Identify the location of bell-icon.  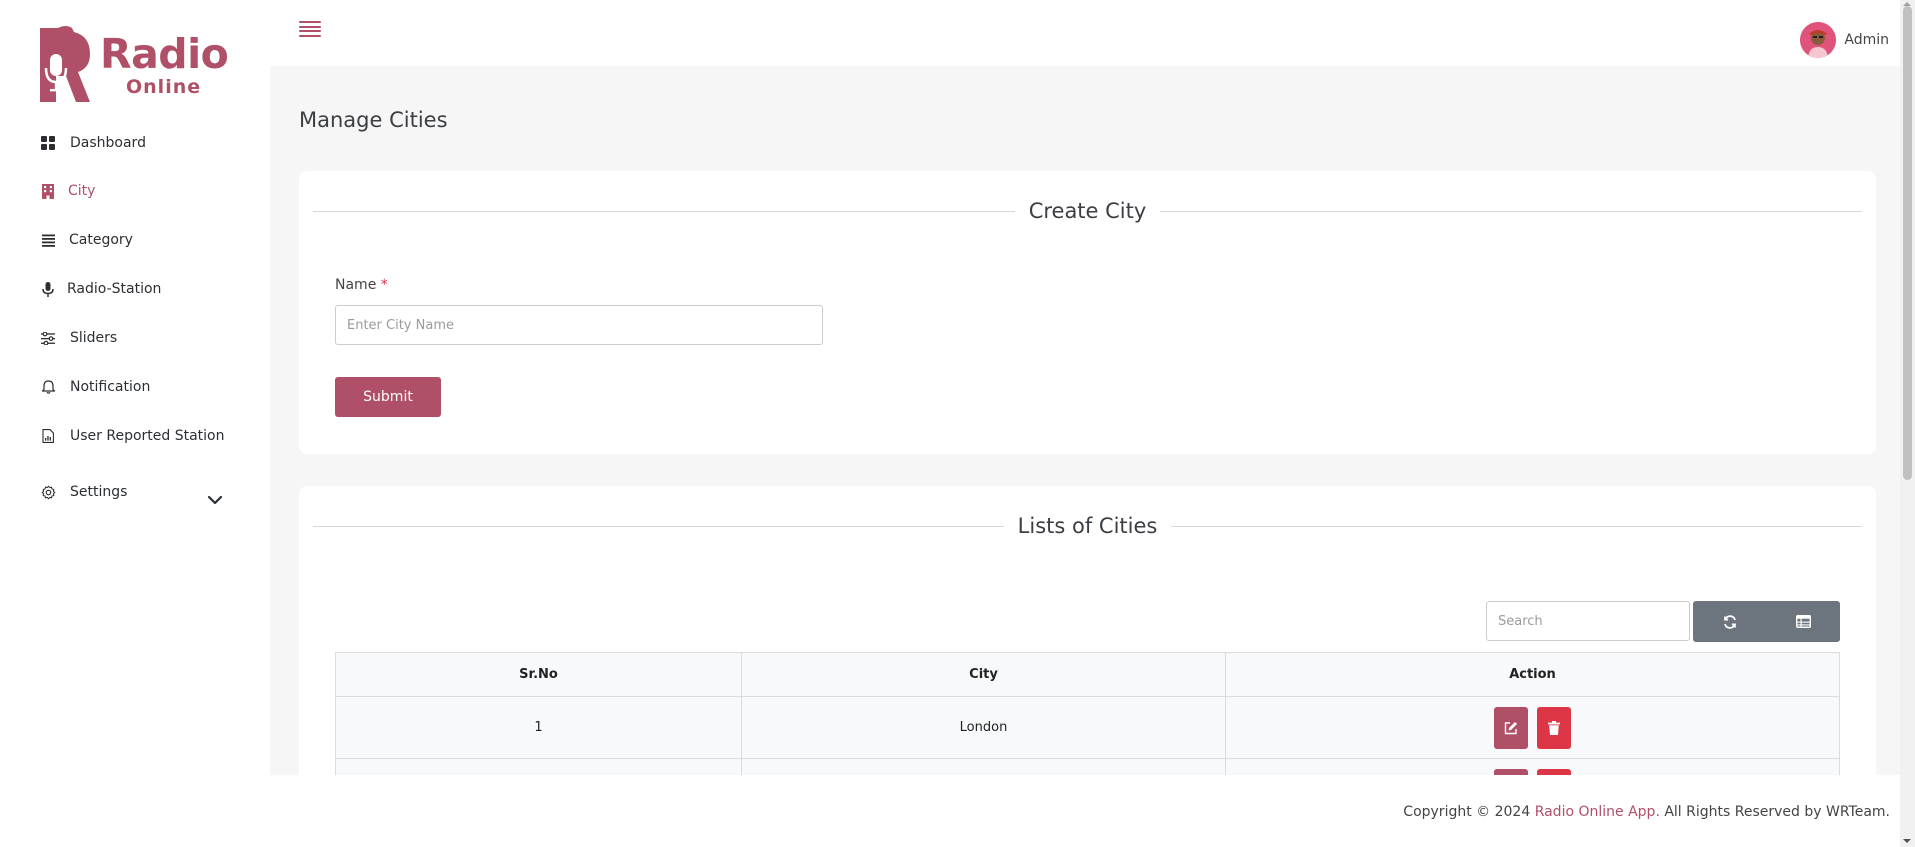
(48, 387).